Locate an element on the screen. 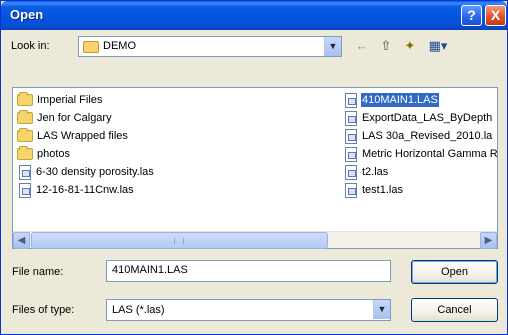  filetype-label: Files of type: is located at coordinates (43, 310).